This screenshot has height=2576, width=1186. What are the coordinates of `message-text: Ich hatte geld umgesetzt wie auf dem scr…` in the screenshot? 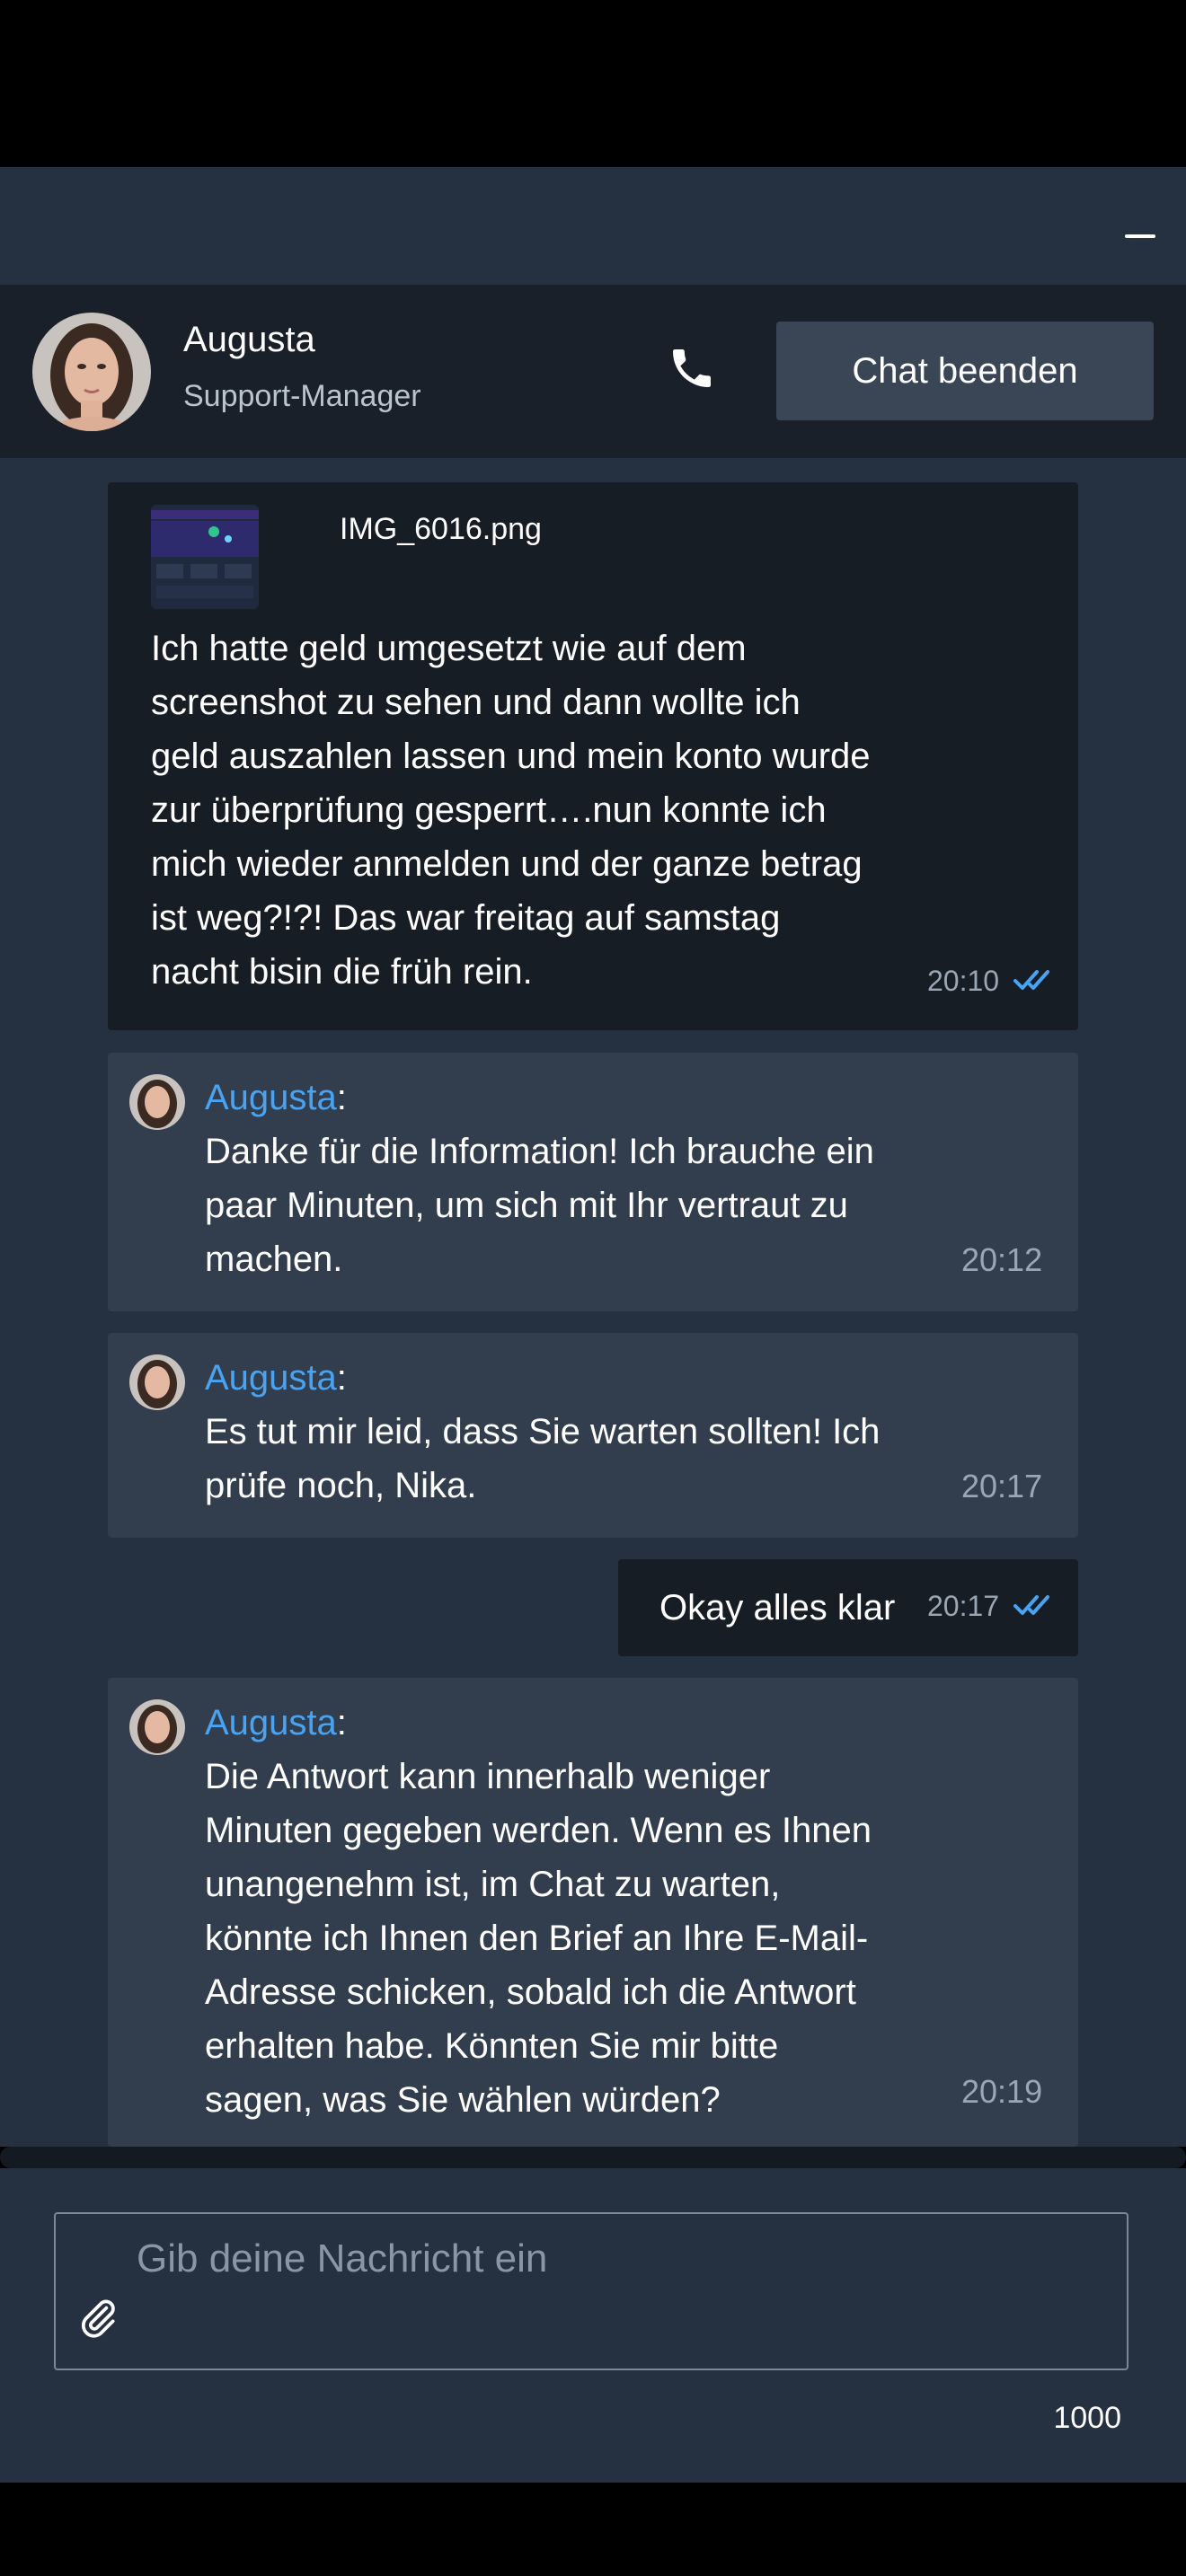 It's located at (511, 810).